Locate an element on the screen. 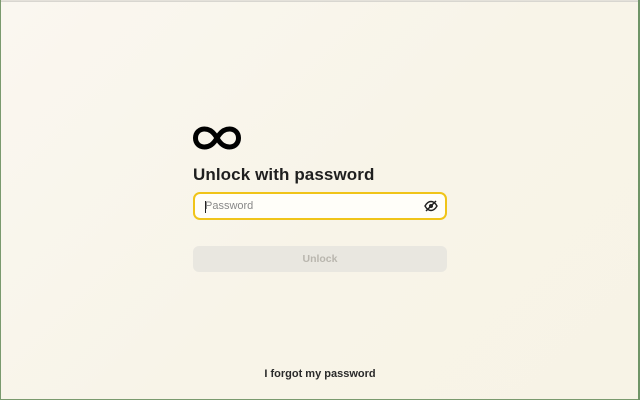 This screenshot has height=400, width=640. password-field-container is located at coordinates (320, 206).